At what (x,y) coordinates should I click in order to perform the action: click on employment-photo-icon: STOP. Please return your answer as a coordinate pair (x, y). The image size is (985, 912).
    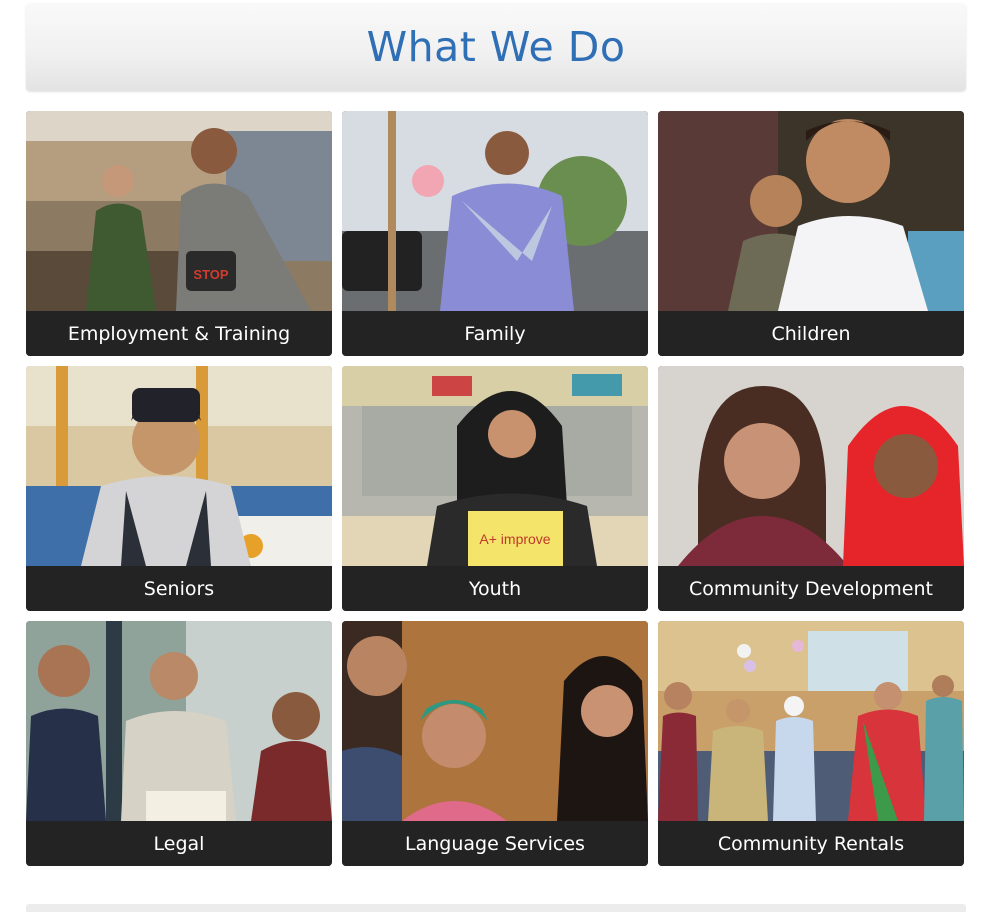
    Looking at the image, I should click on (179, 211).